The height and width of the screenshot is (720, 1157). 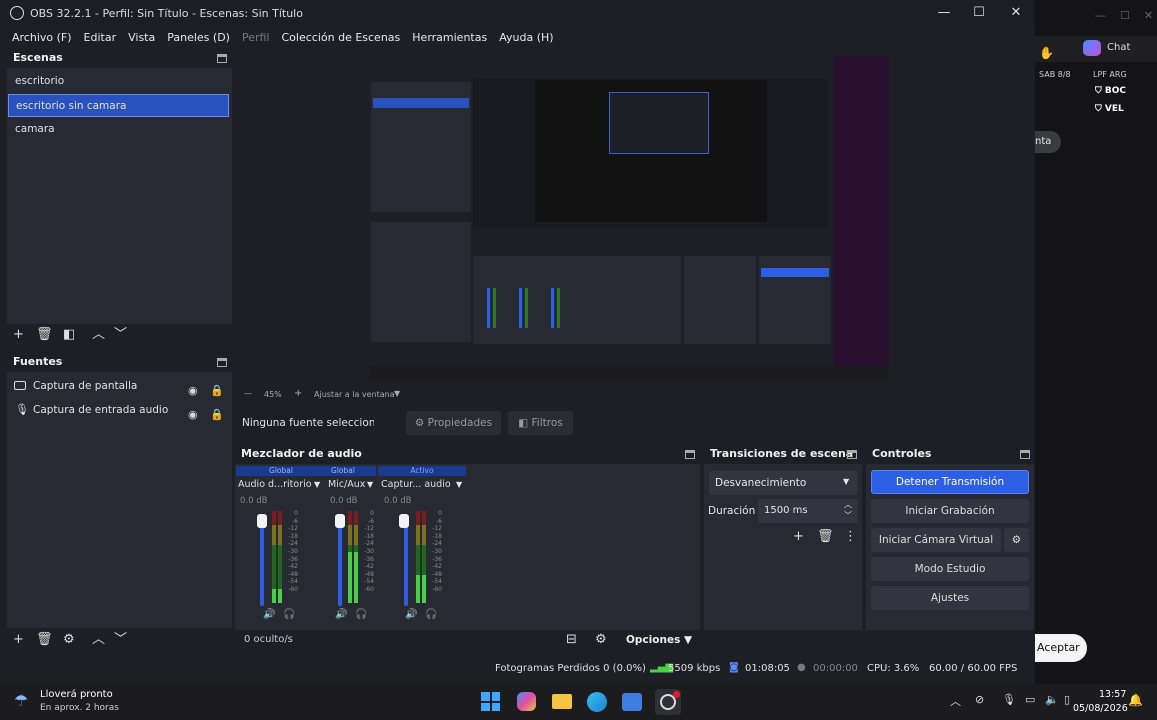 What do you see at coordinates (936, 540) in the screenshot?
I see `virtual-camera-button: Iniciar Cámara Virtual` at bounding box center [936, 540].